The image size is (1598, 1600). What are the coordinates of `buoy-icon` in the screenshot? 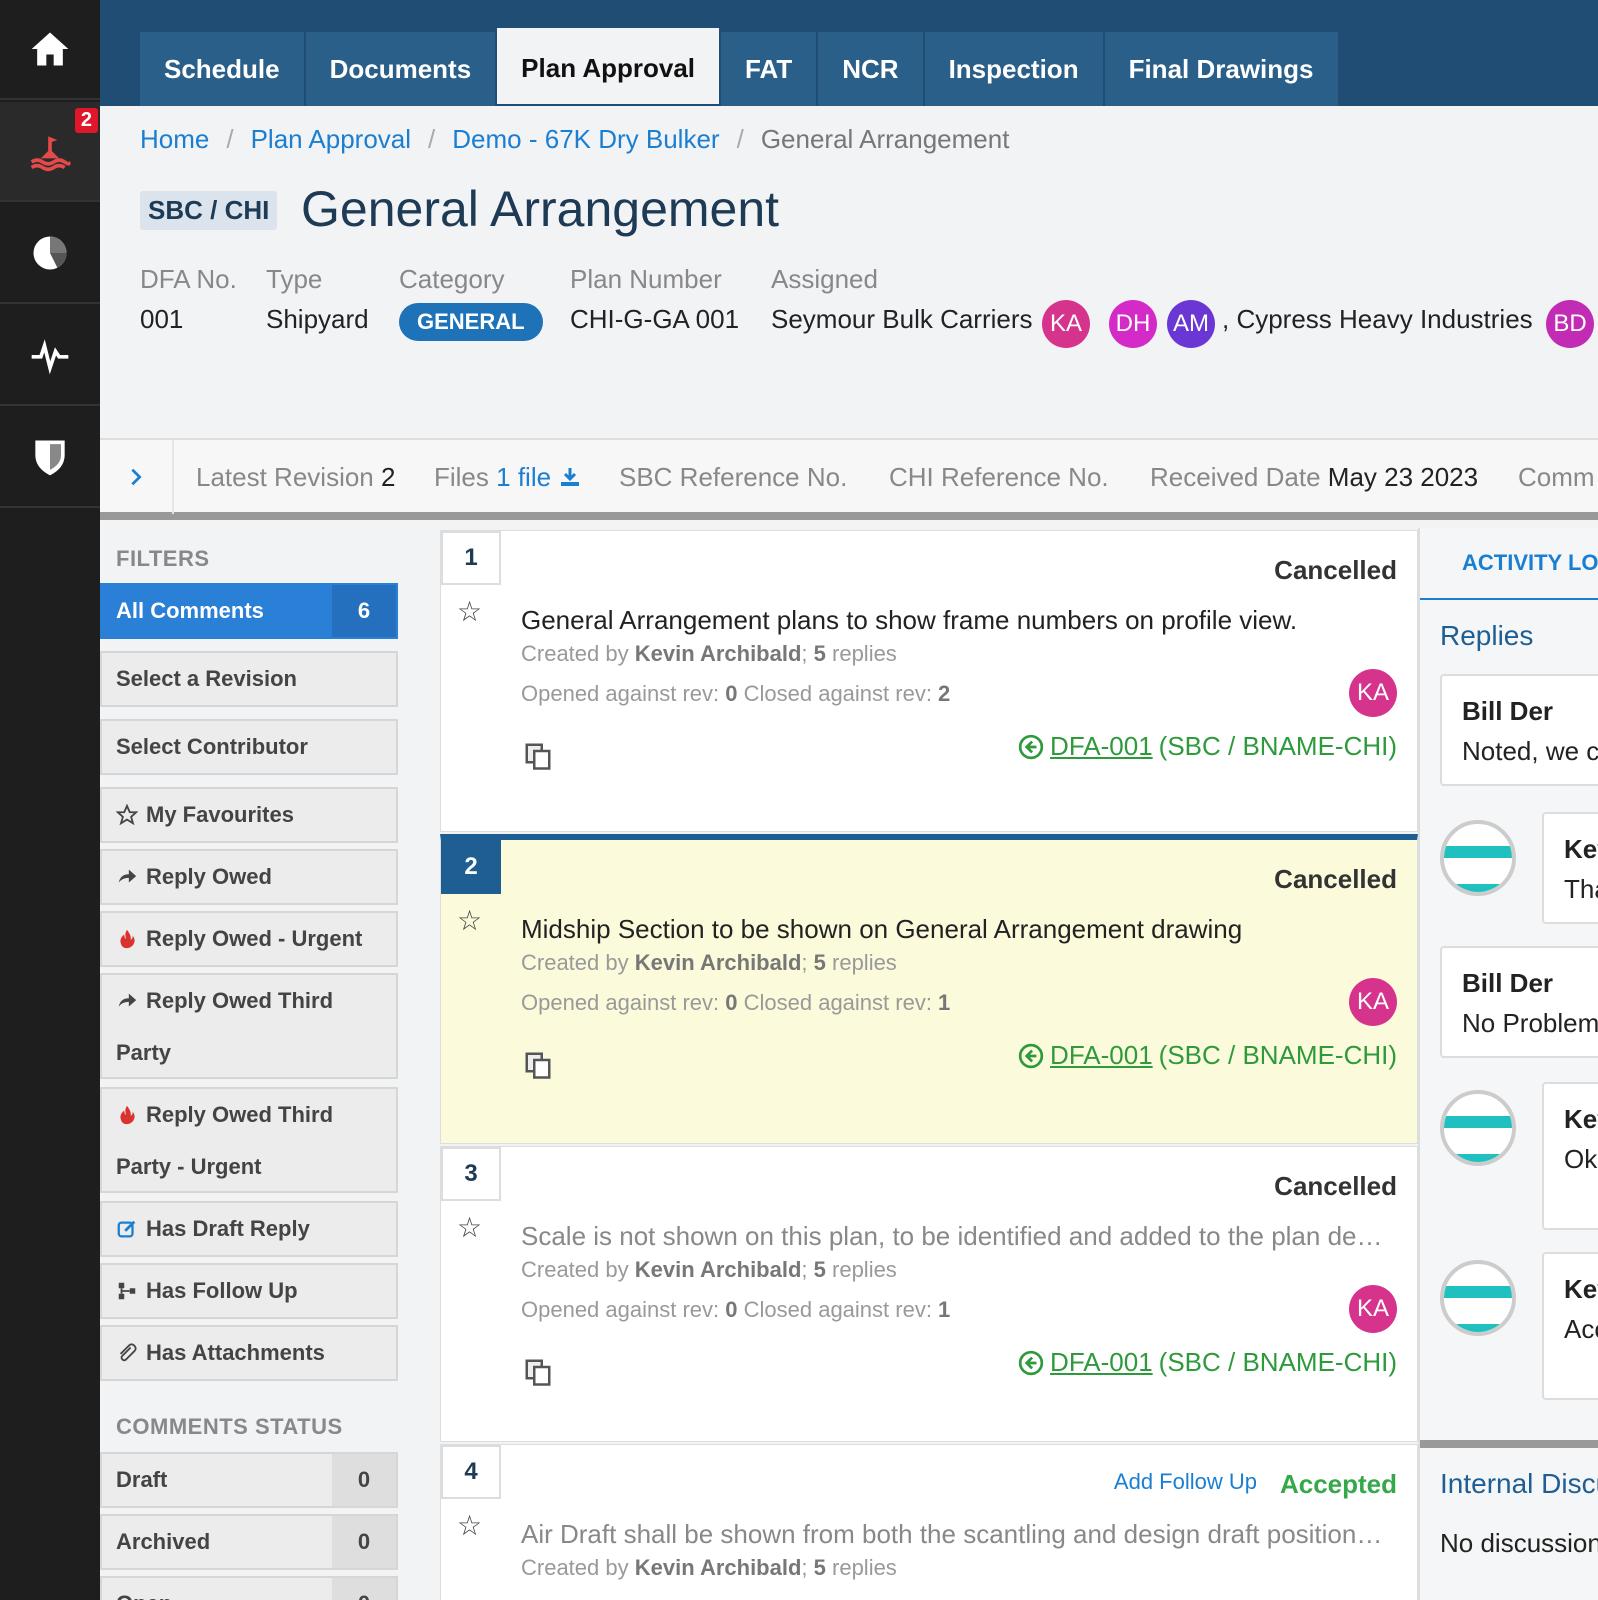 It's located at (50, 154).